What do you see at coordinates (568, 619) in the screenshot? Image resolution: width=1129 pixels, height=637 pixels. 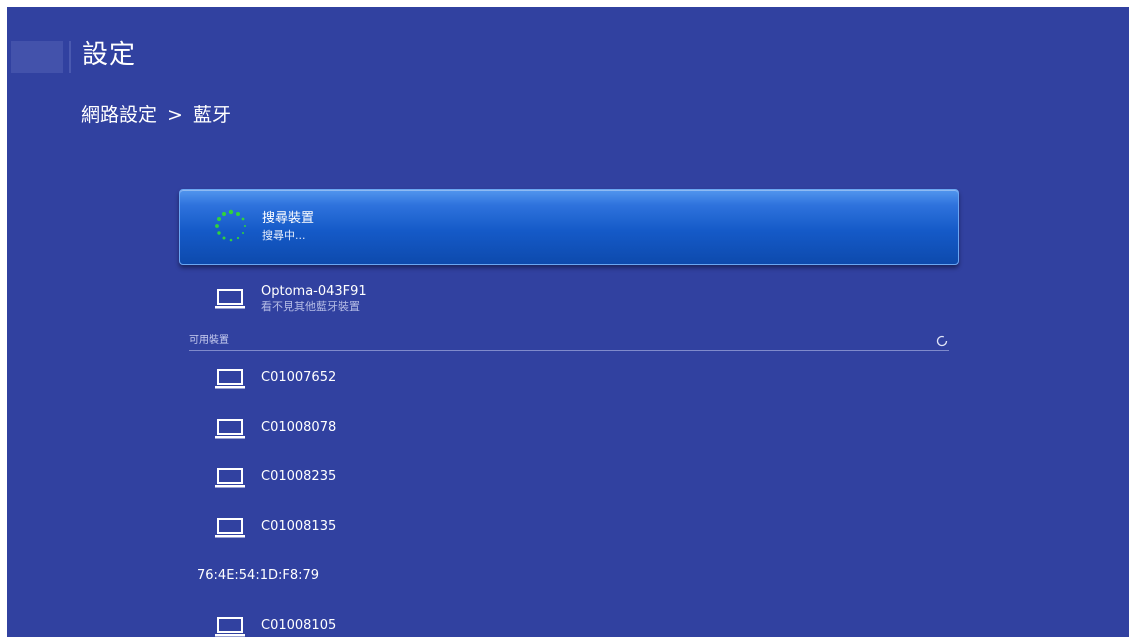 I see `device-item: C01008105` at bounding box center [568, 619].